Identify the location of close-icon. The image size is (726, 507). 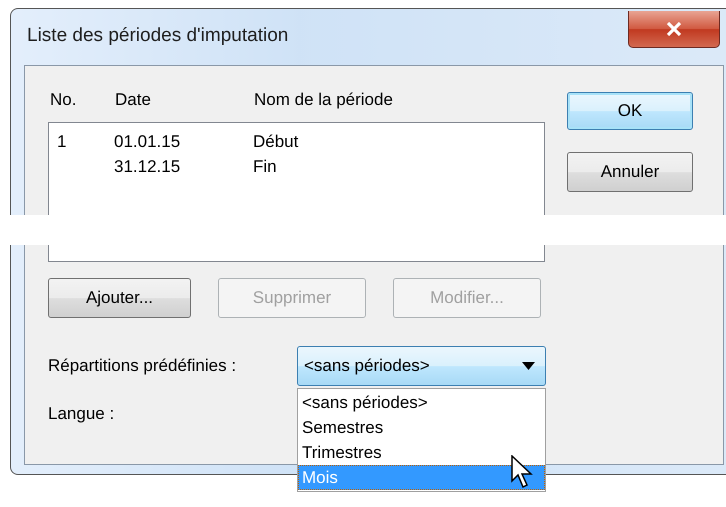
(674, 29).